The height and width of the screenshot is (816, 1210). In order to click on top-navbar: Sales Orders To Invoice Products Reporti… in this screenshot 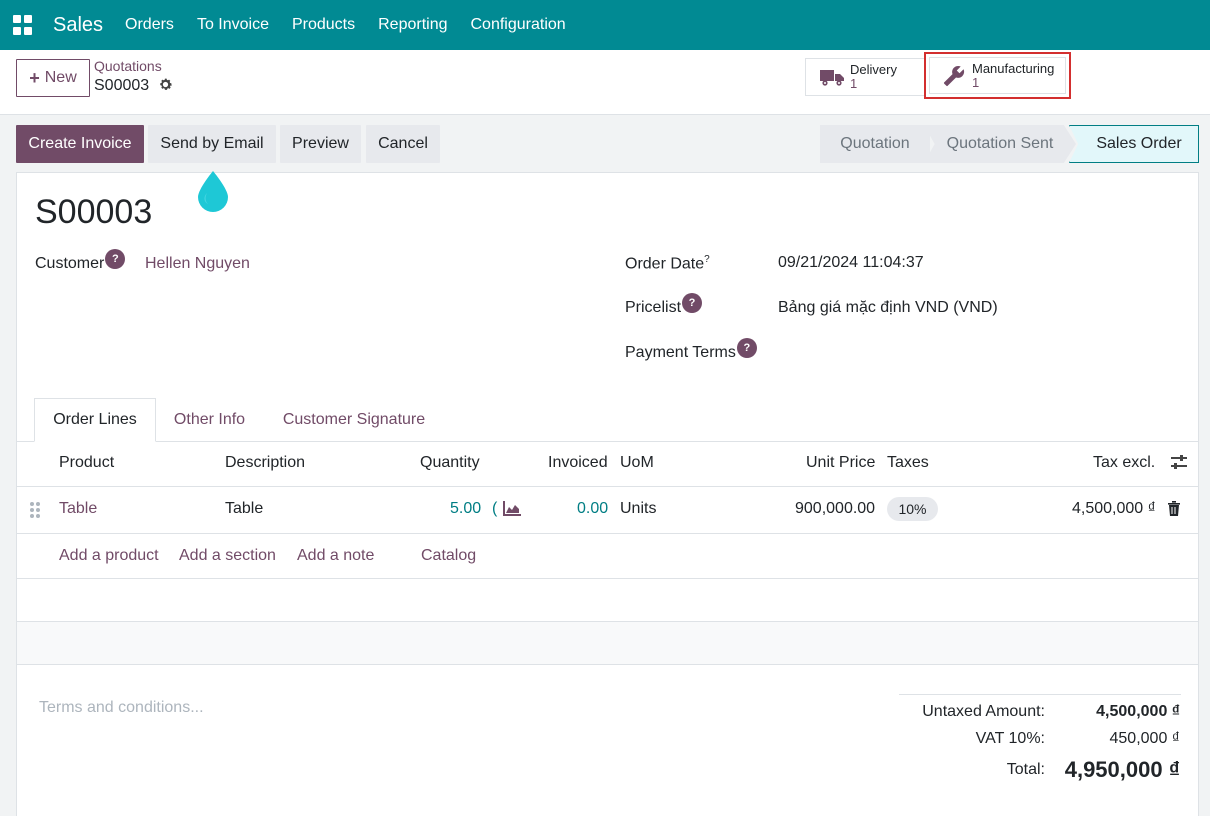, I will do `click(605, 25)`.